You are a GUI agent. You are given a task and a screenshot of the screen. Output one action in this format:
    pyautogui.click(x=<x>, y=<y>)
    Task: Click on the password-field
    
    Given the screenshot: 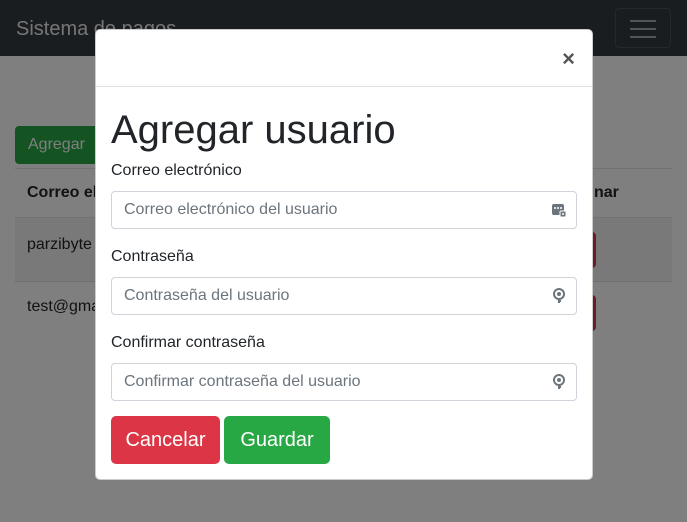 What is the action you would take?
    pyautogui.click(x=322, y=296)
    